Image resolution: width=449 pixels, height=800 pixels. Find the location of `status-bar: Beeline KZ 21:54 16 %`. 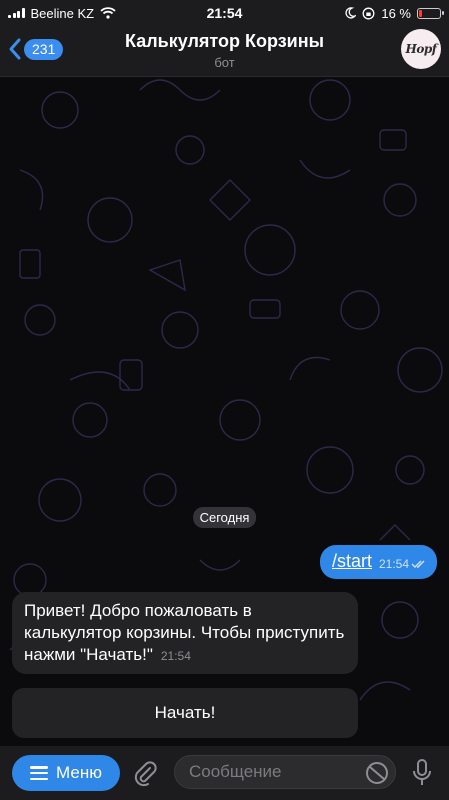

status-bar: Beeline KZ 21:54 16 % is located at coordinates (224, 13).